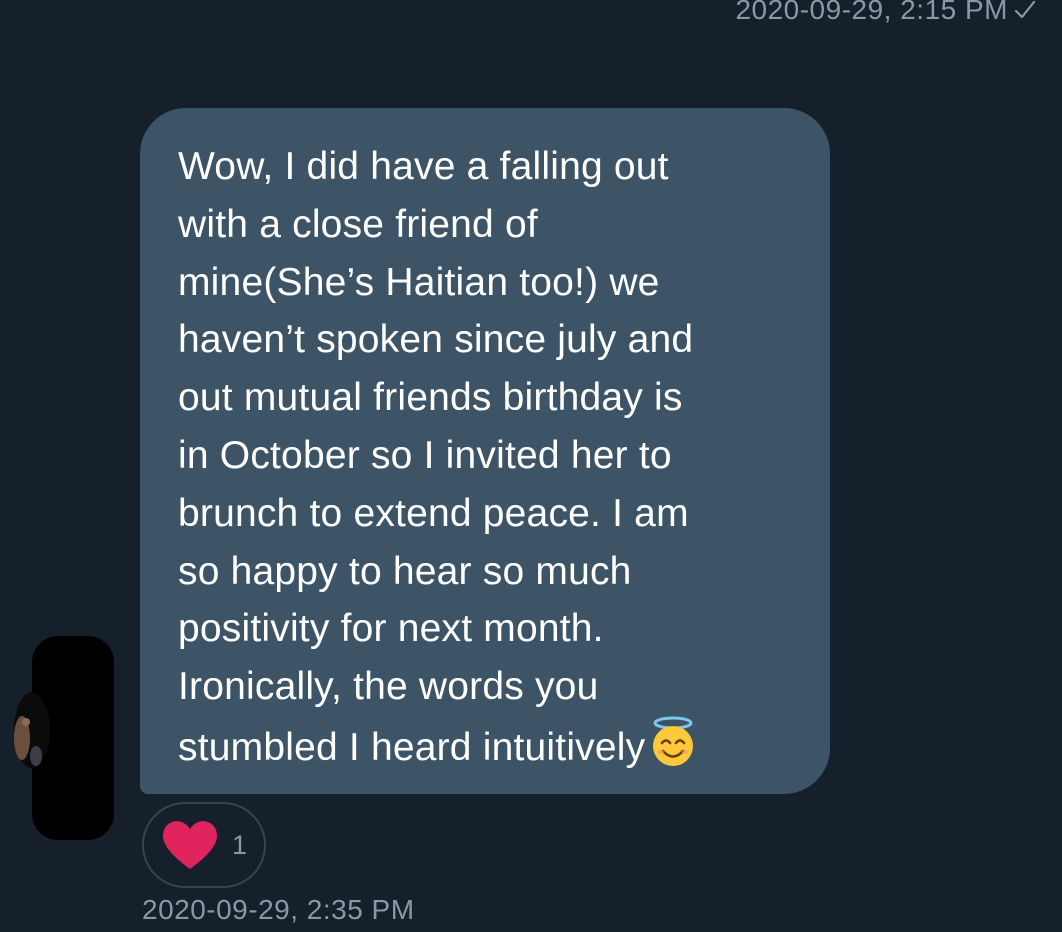 The width and height of the screenshot is (1062, 932). I want to click on reaction-heart-button: 1, so click(204, 845).